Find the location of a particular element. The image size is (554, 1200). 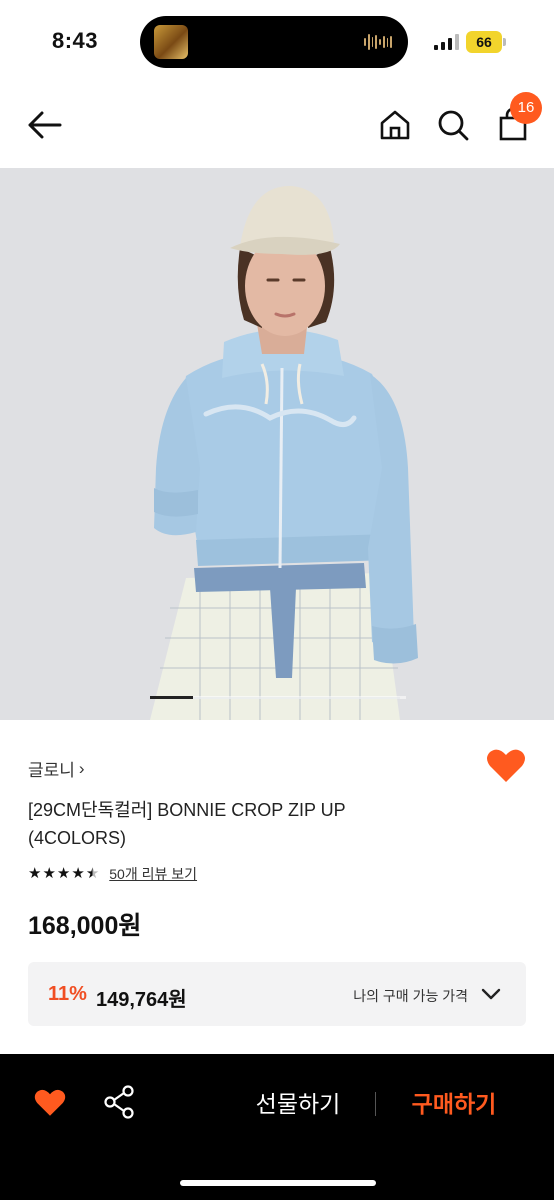

product-price: 168,000원 is located at coordinates (85, 926).